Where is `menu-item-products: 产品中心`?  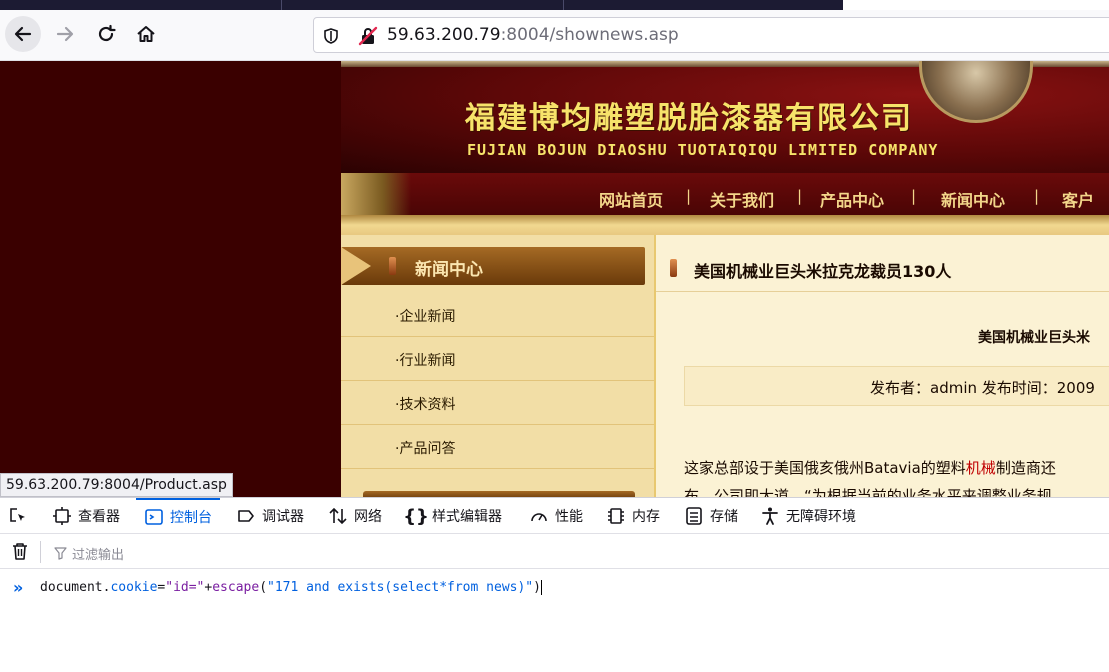 menu-item-products: 产品中心 is located at coordinates (852, 199).